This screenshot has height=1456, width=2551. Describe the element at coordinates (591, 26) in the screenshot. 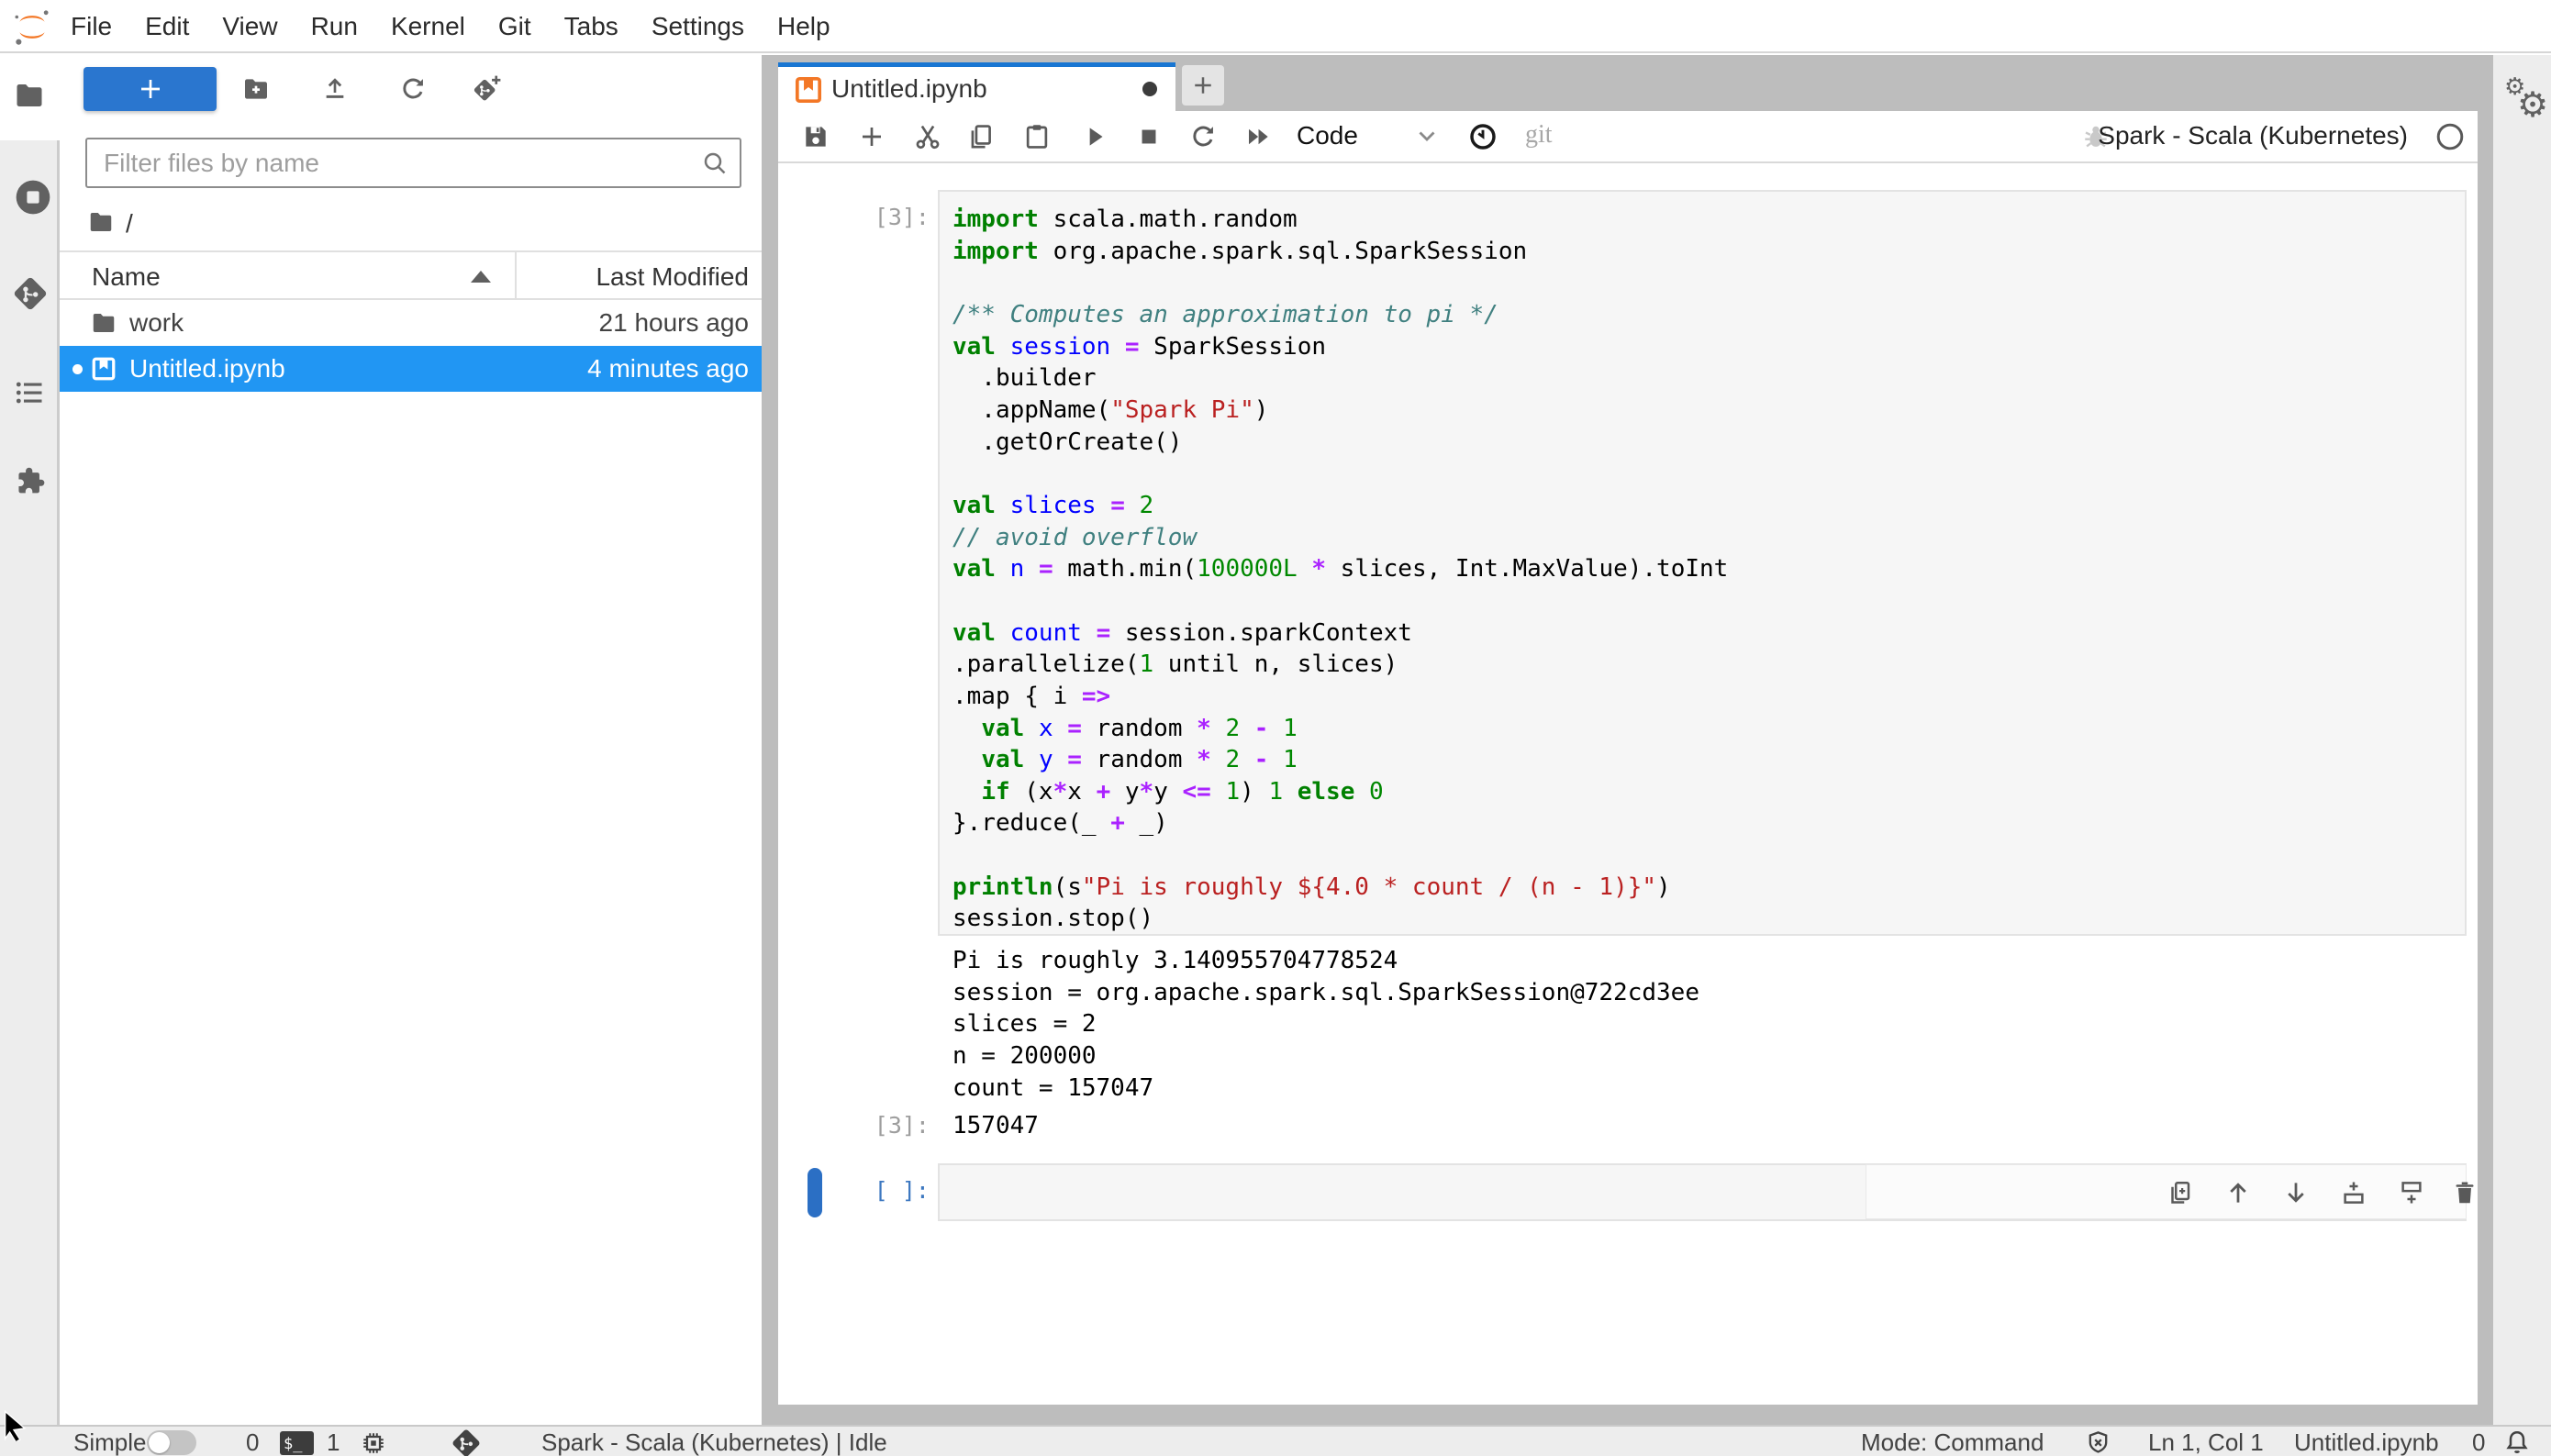

I see `menu-item-tabs: Tabs` at that location.